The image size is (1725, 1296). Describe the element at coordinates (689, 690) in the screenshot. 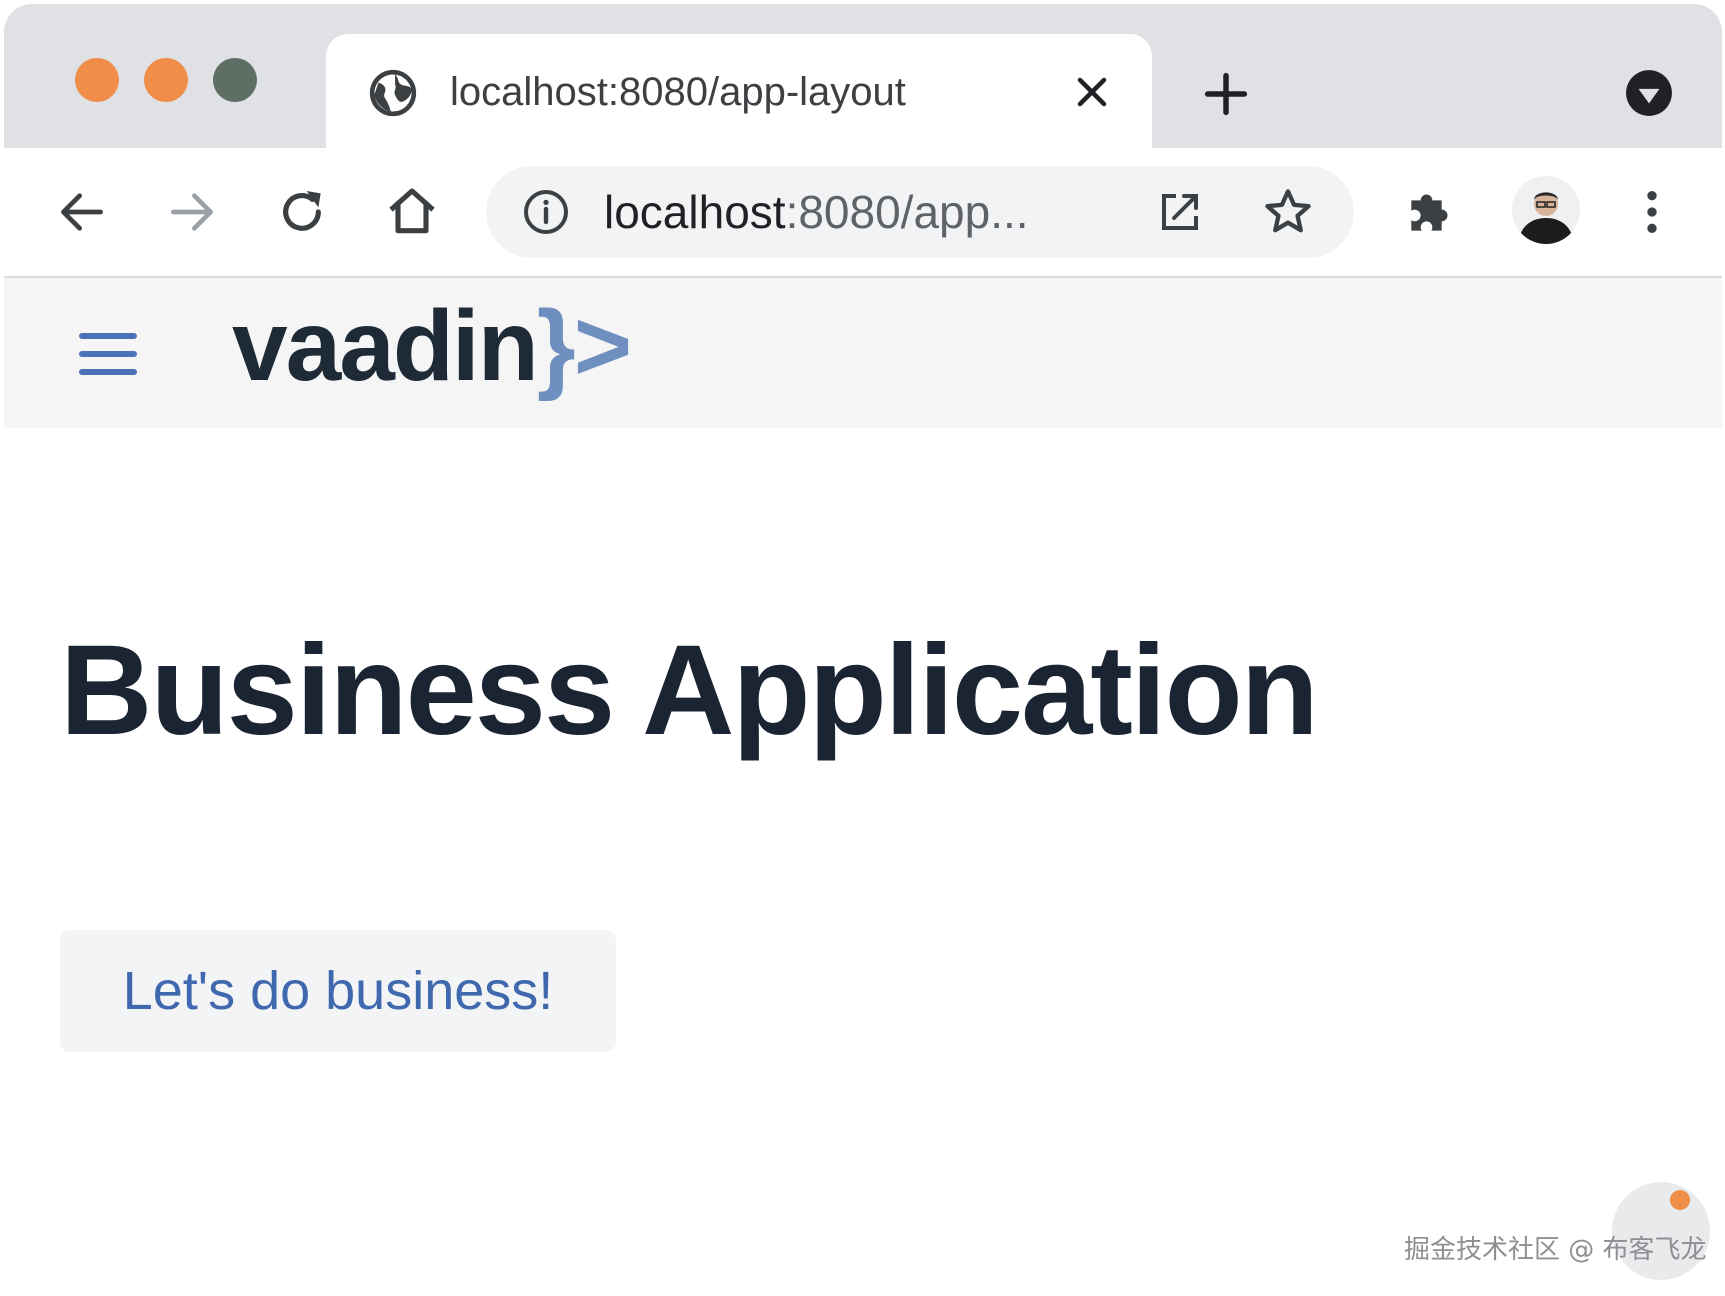

I see `page-title: Business Application` at that location.